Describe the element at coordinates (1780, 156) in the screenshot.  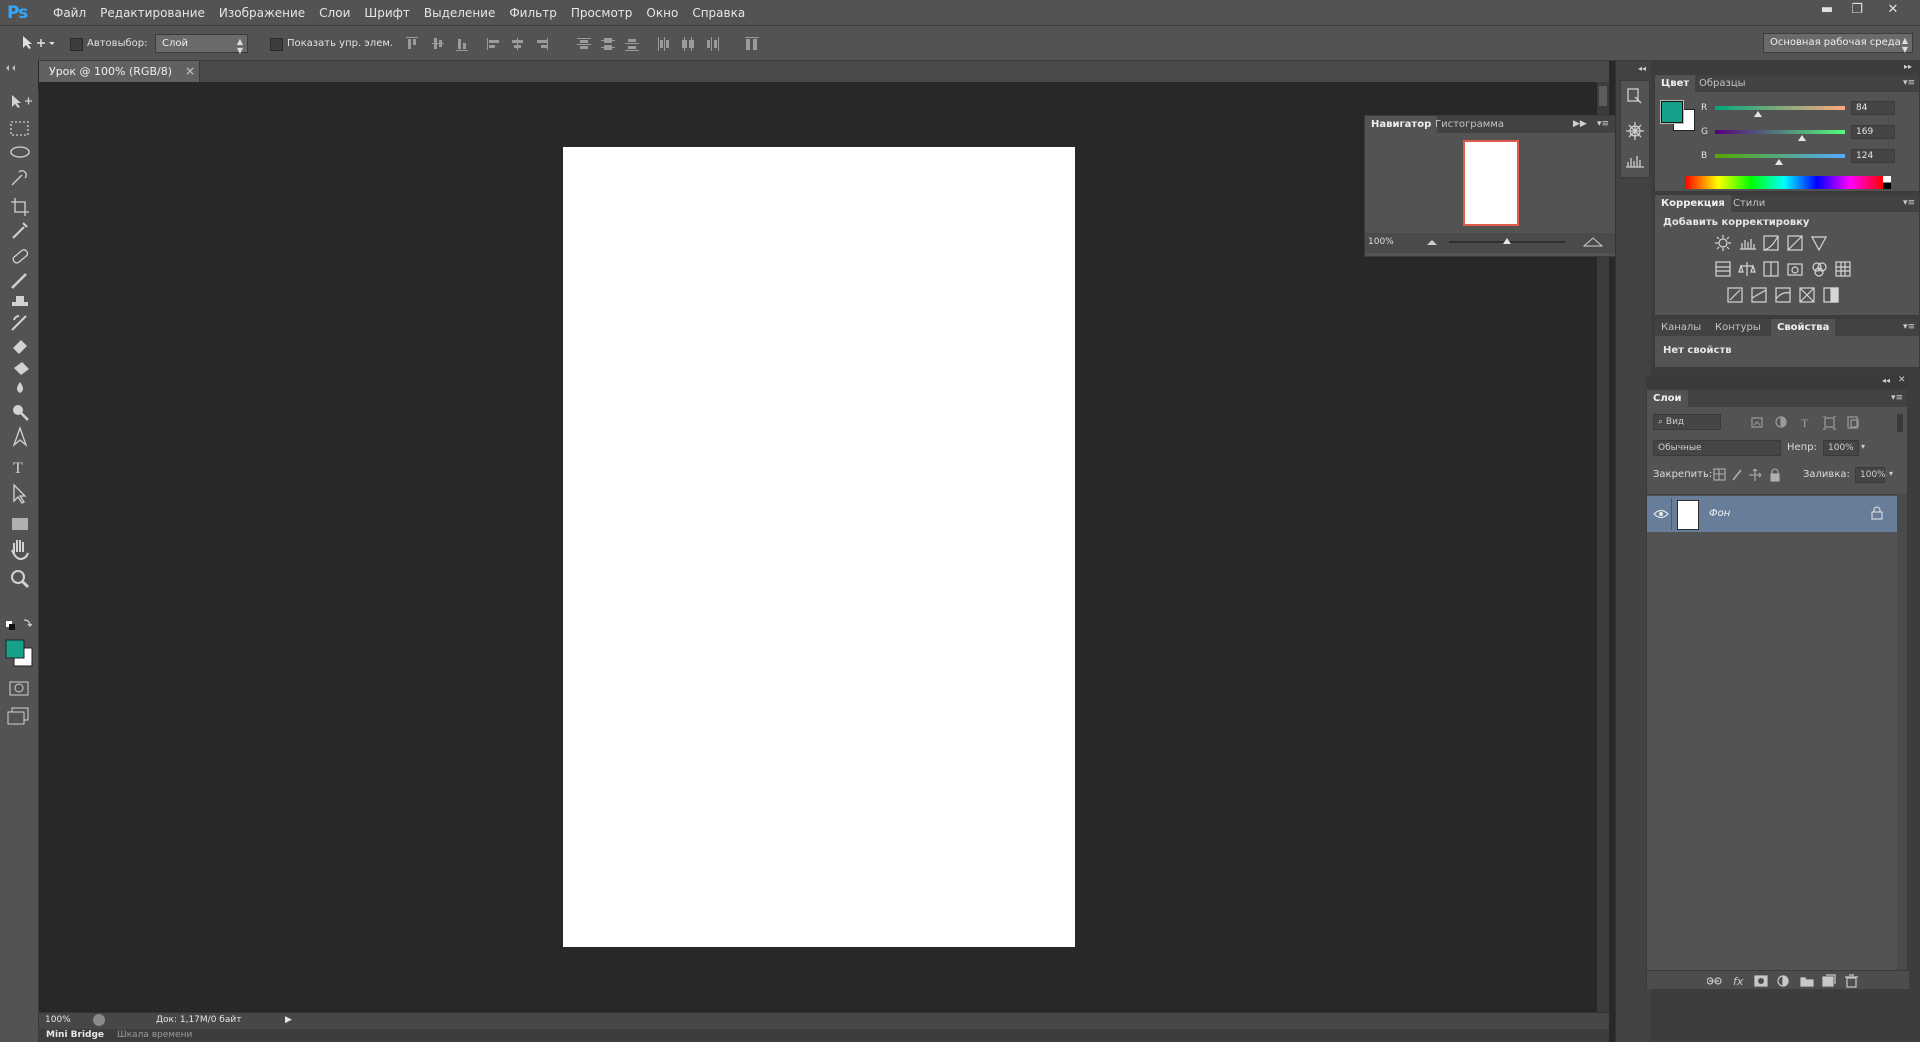
I see `channel-b-slider` at that location.